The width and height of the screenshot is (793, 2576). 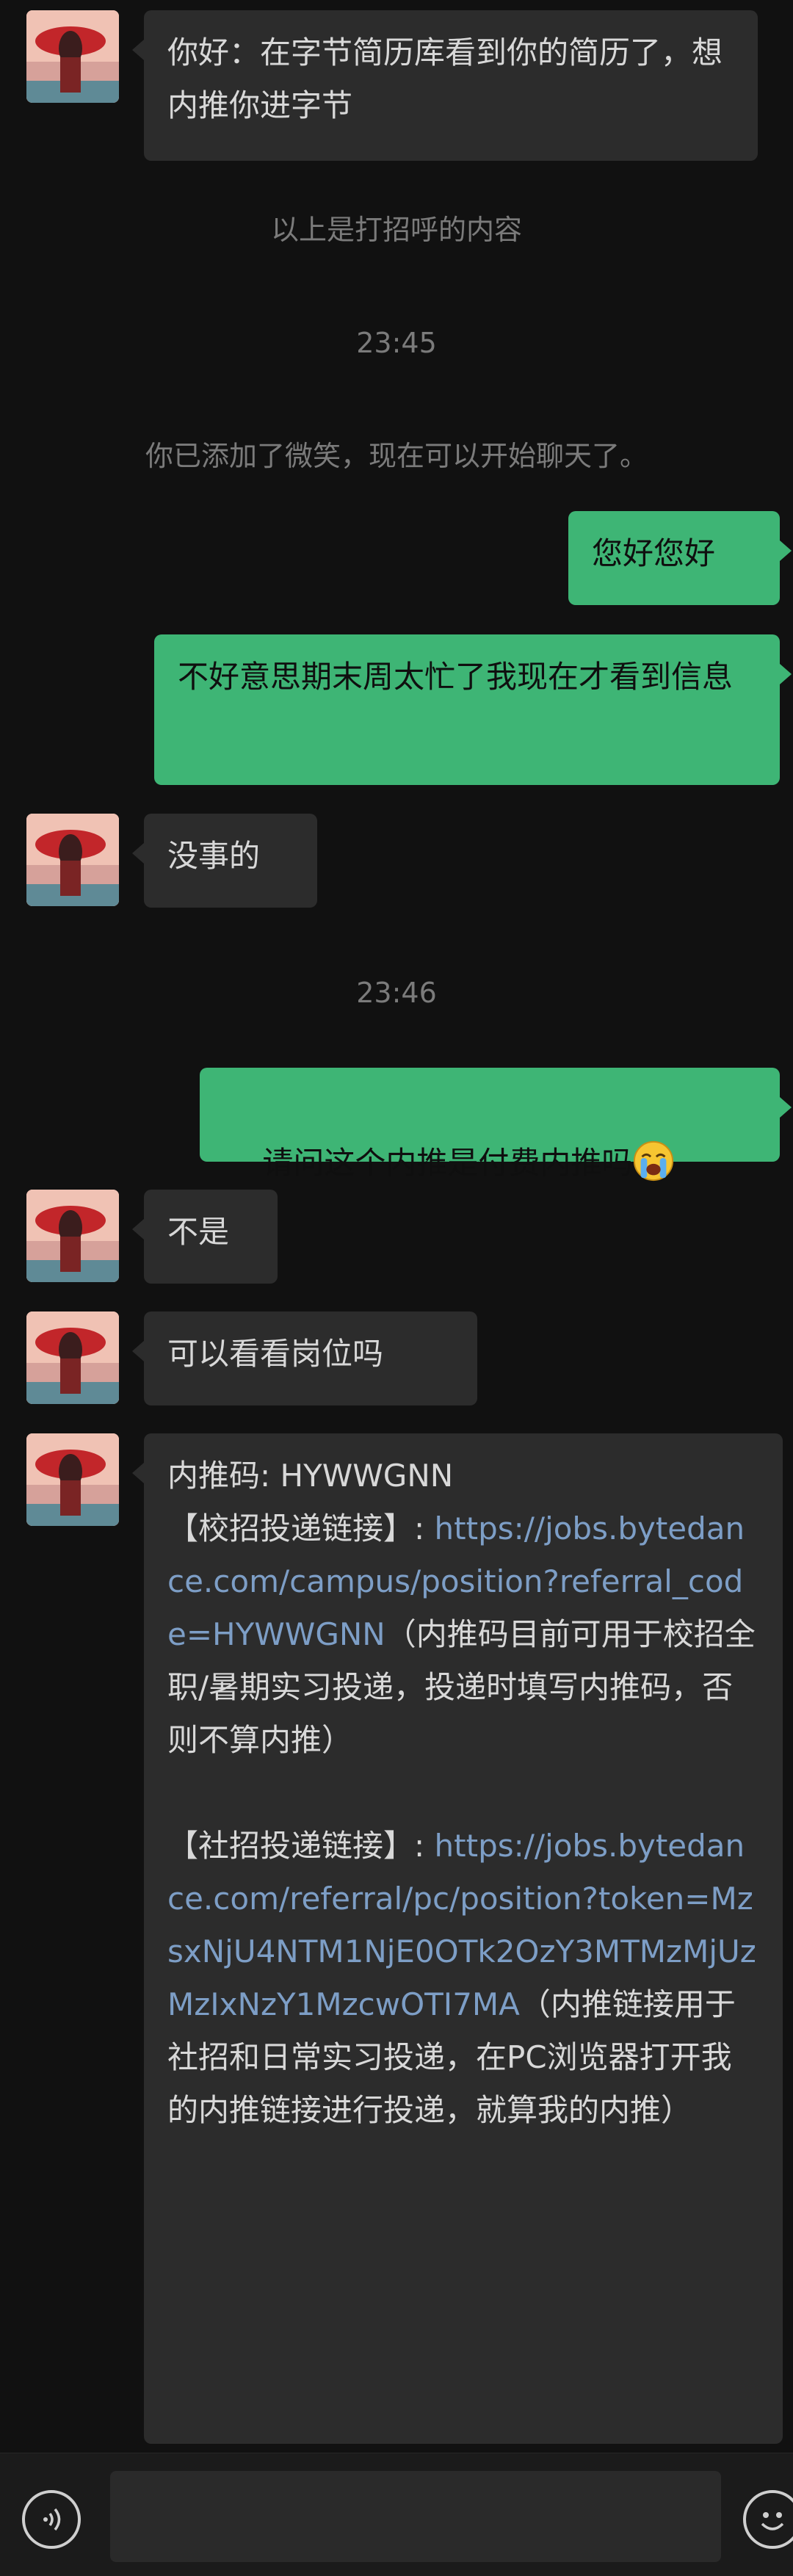 I want to click on campus-label: 【校招投递链接】:, so click(x=301, y=1528).